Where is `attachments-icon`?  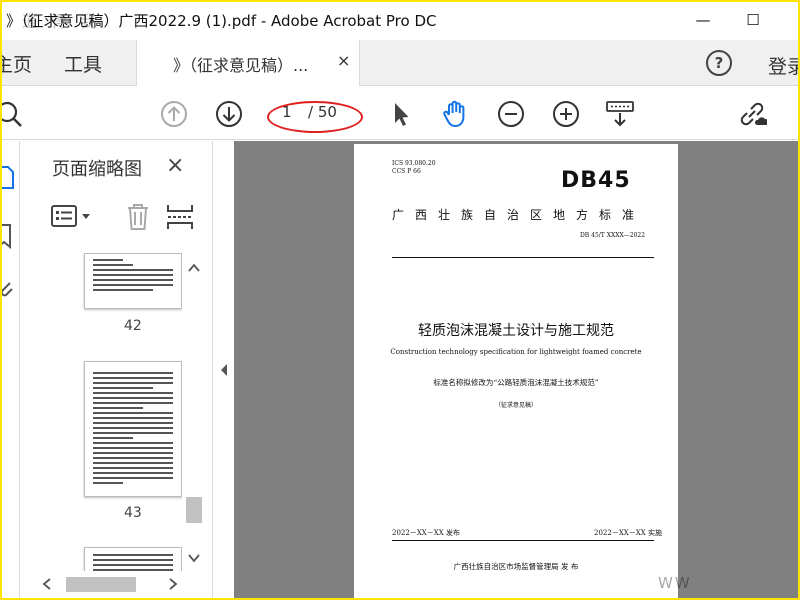 attachments-icon is located at coordinates (9, 290).